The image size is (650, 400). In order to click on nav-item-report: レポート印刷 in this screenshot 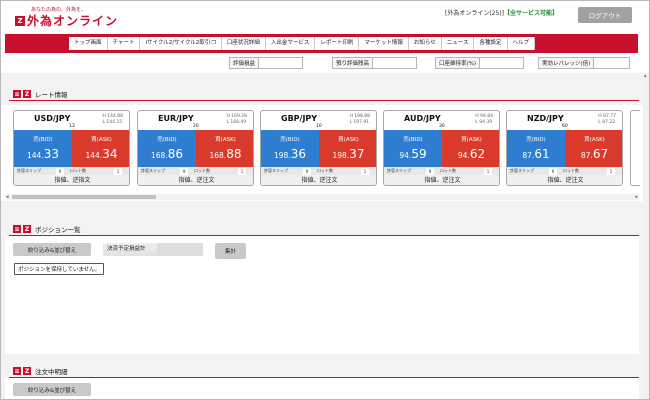, I will do `click(337, 43)`.